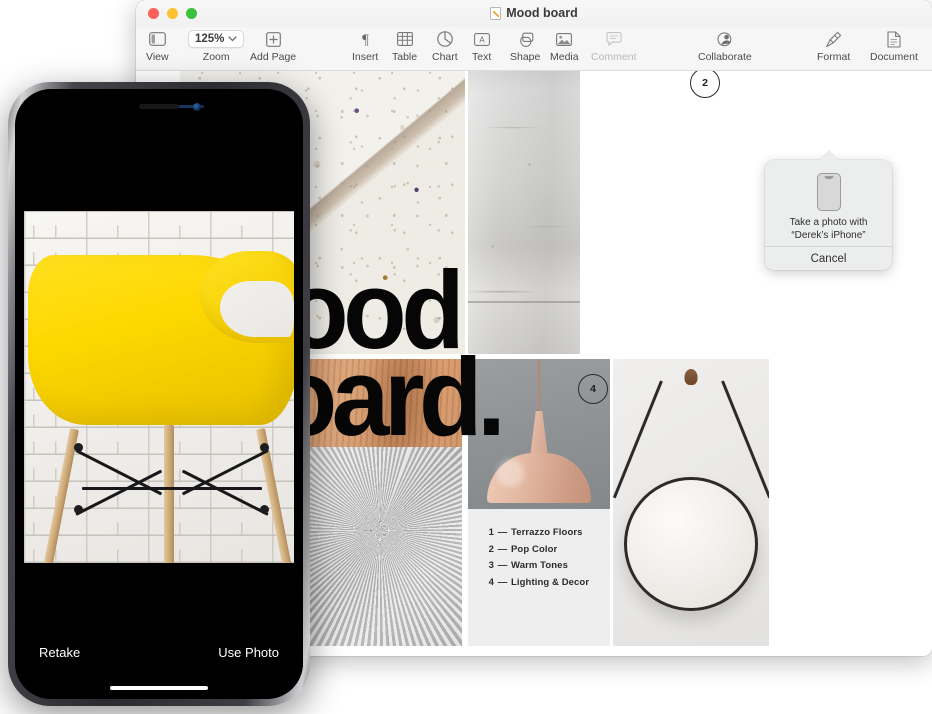  I want to click on legend-number: 2, so click(491, 549).